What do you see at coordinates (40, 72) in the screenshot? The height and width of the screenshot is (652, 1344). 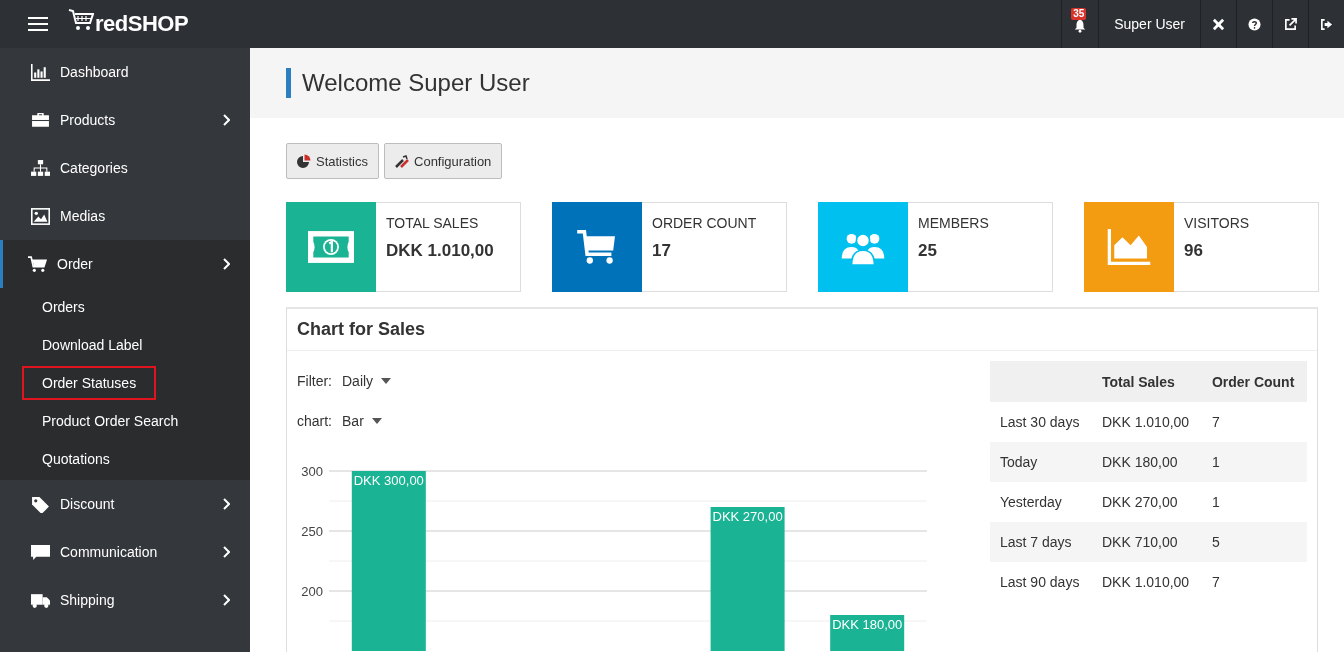 I see `chart-icon` at bounding box center [40, 72].